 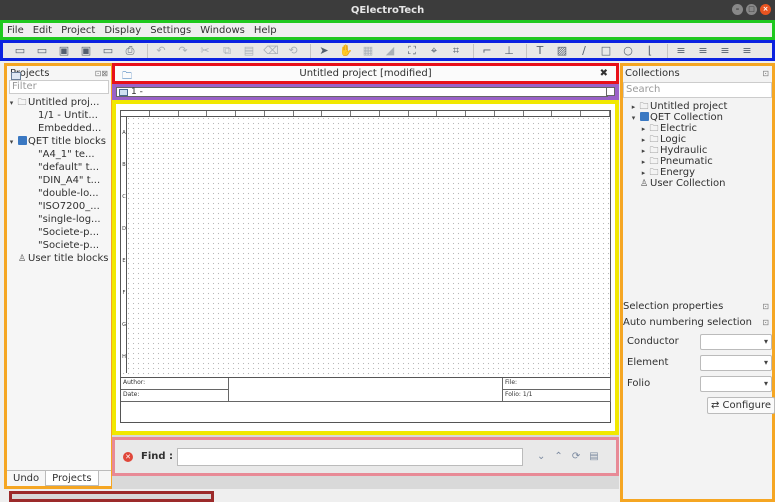 What do you see at coordinates (170, 30) in the screenshot?
I see `menu-settings: Settings` at bounding box center [170, 30].